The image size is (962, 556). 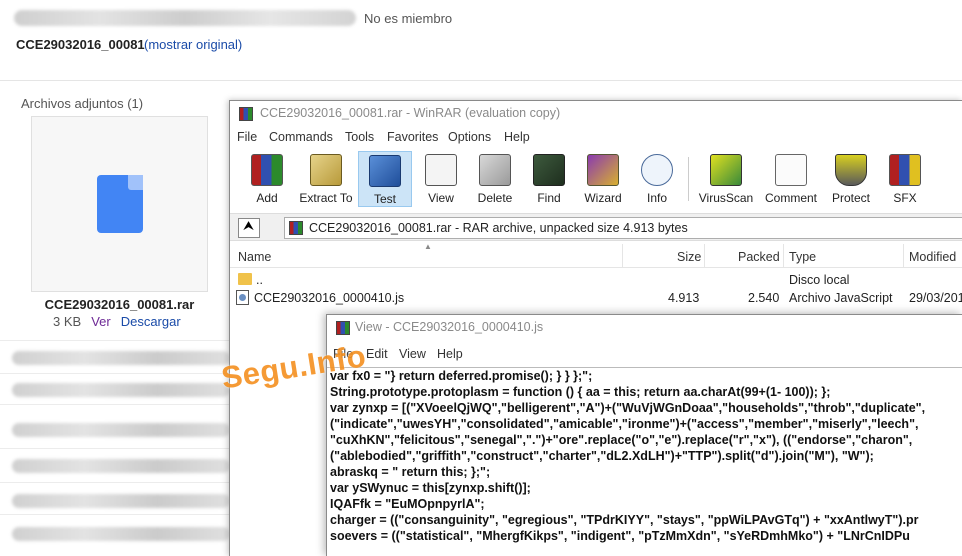 What do you see at coordinates (850, 198) in the screenshot?
I see `protect-label: Protect` at bounding box center [850, 198].